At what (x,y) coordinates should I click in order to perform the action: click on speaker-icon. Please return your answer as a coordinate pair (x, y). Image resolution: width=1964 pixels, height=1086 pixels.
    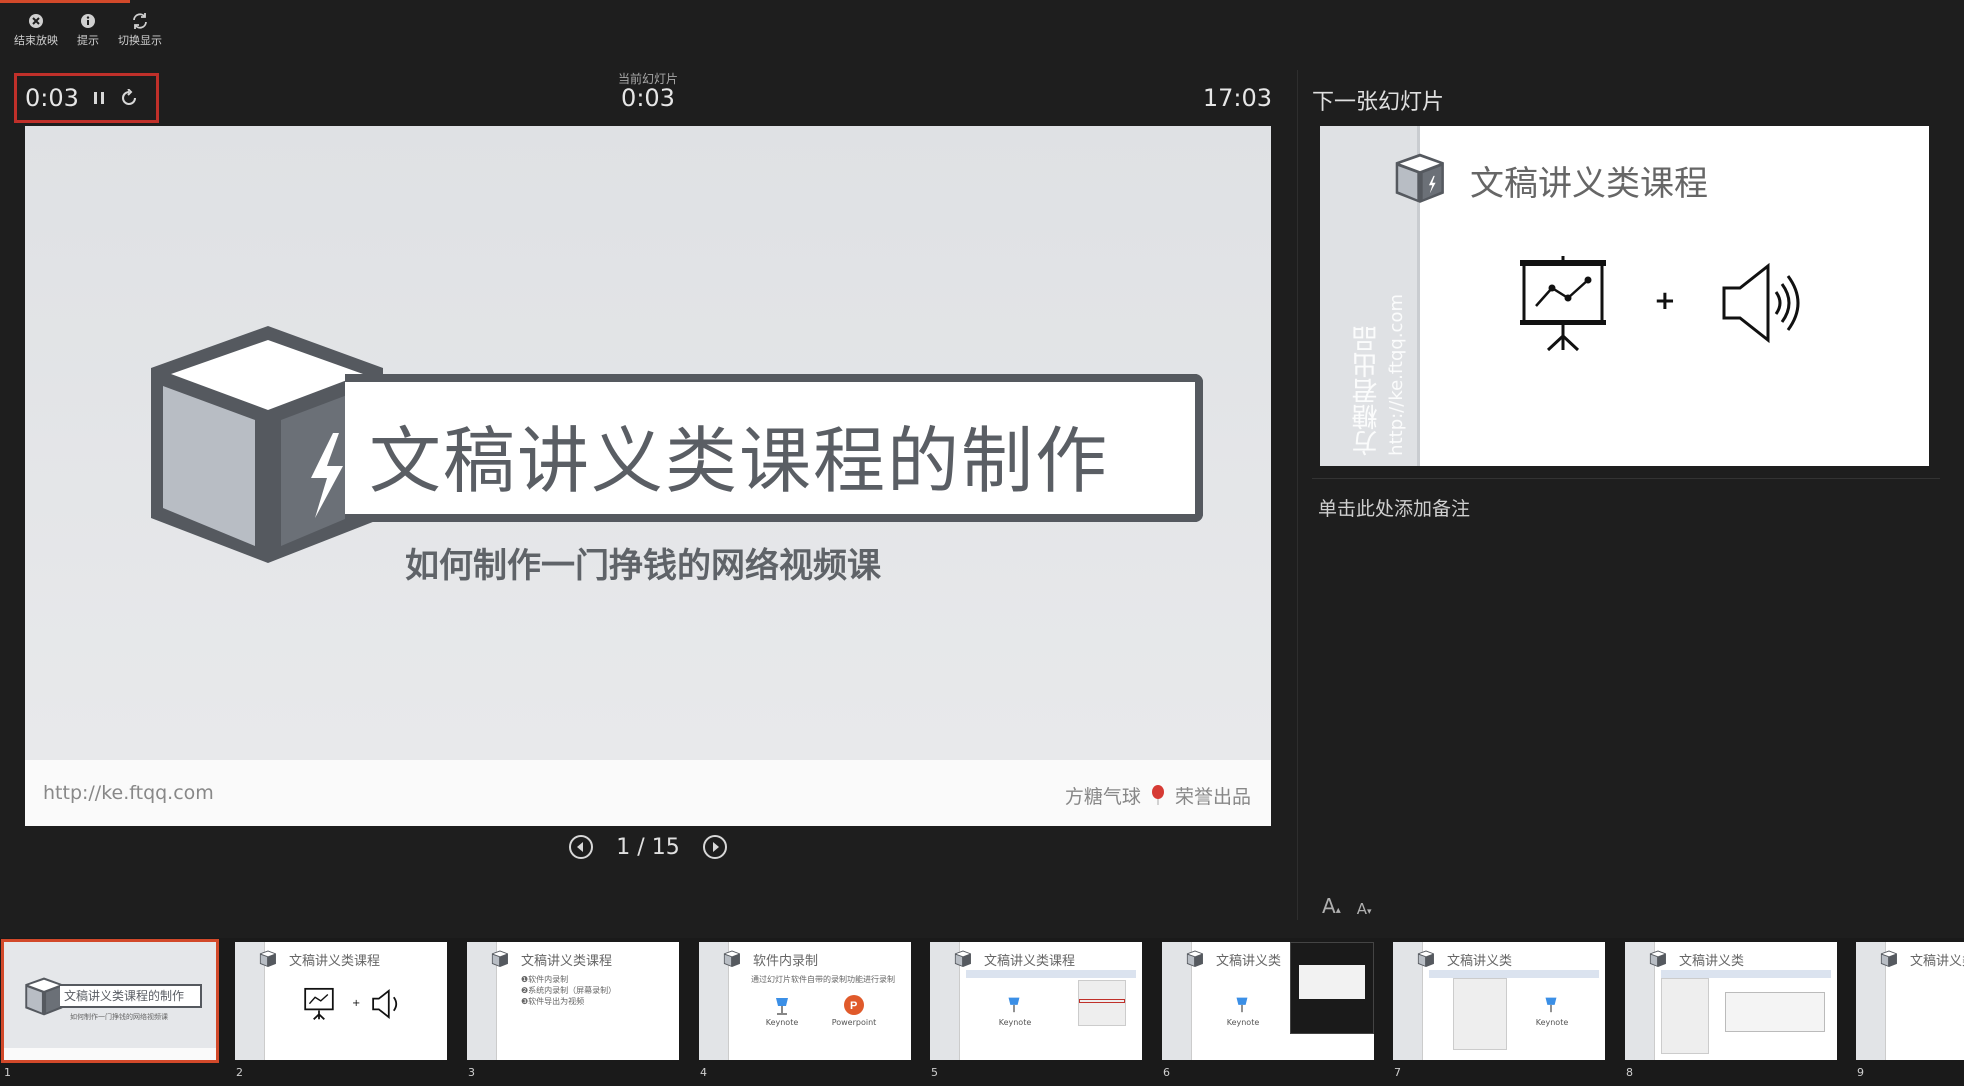
    Looking at the image, I should click on (1761, 303).